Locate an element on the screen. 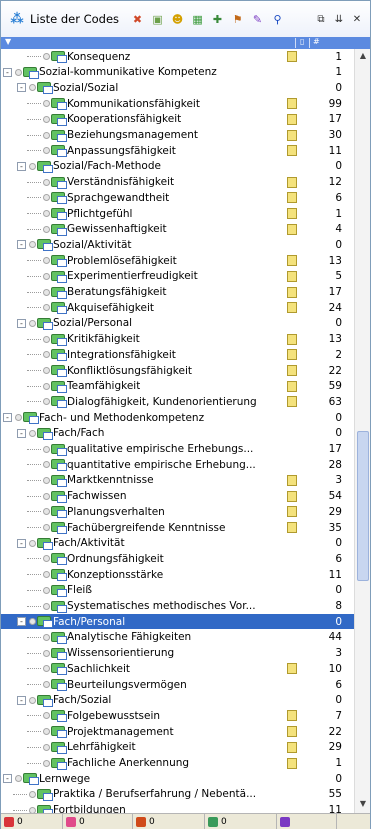 This screenshot has height=829, width=371. tree-row: Systematisches methodisches Vor... 8 is located at coordinates (177, 606).